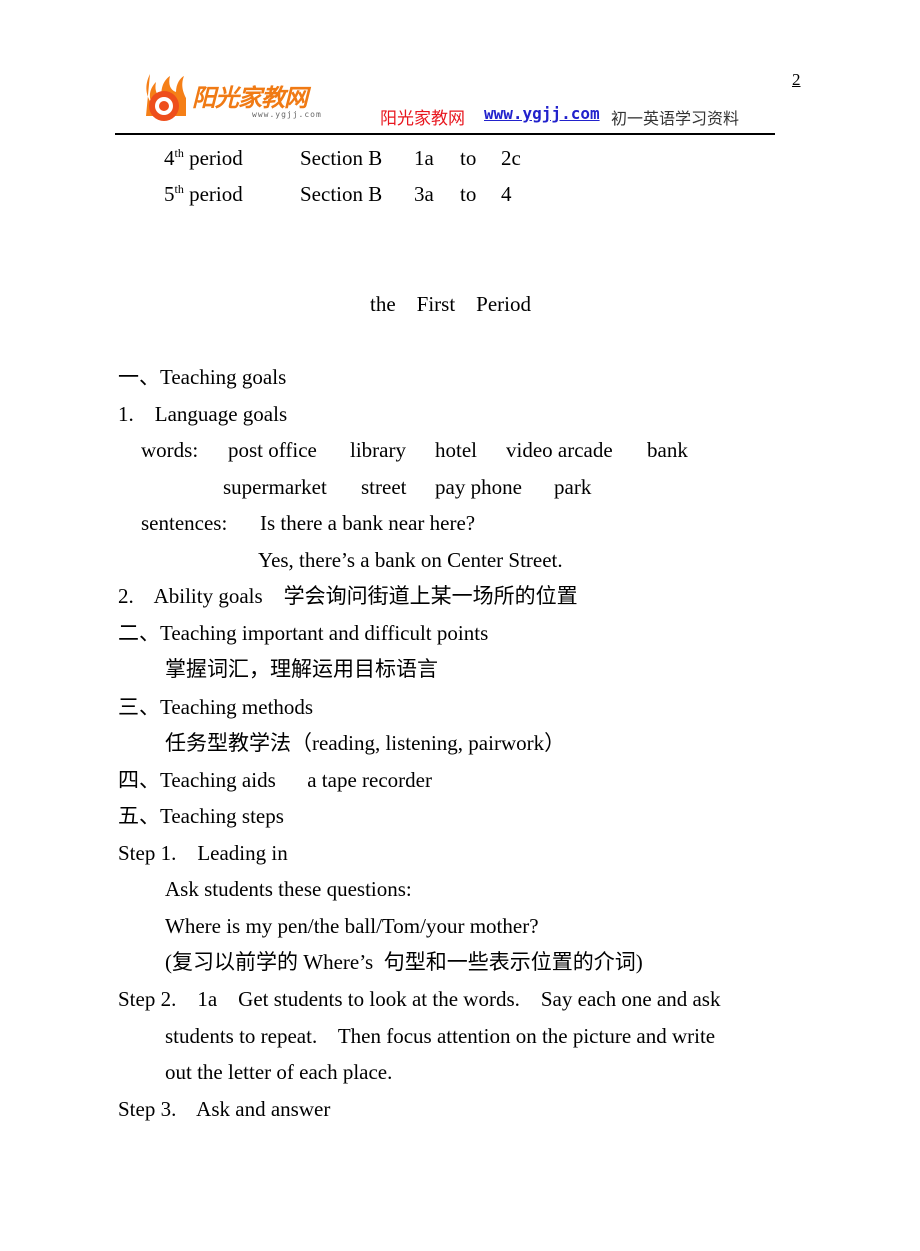 This screenshot has width=920, height=1251. Describe the element at coordinates (272, 450) in the screenshot. I see `word-item: post office` at that location.